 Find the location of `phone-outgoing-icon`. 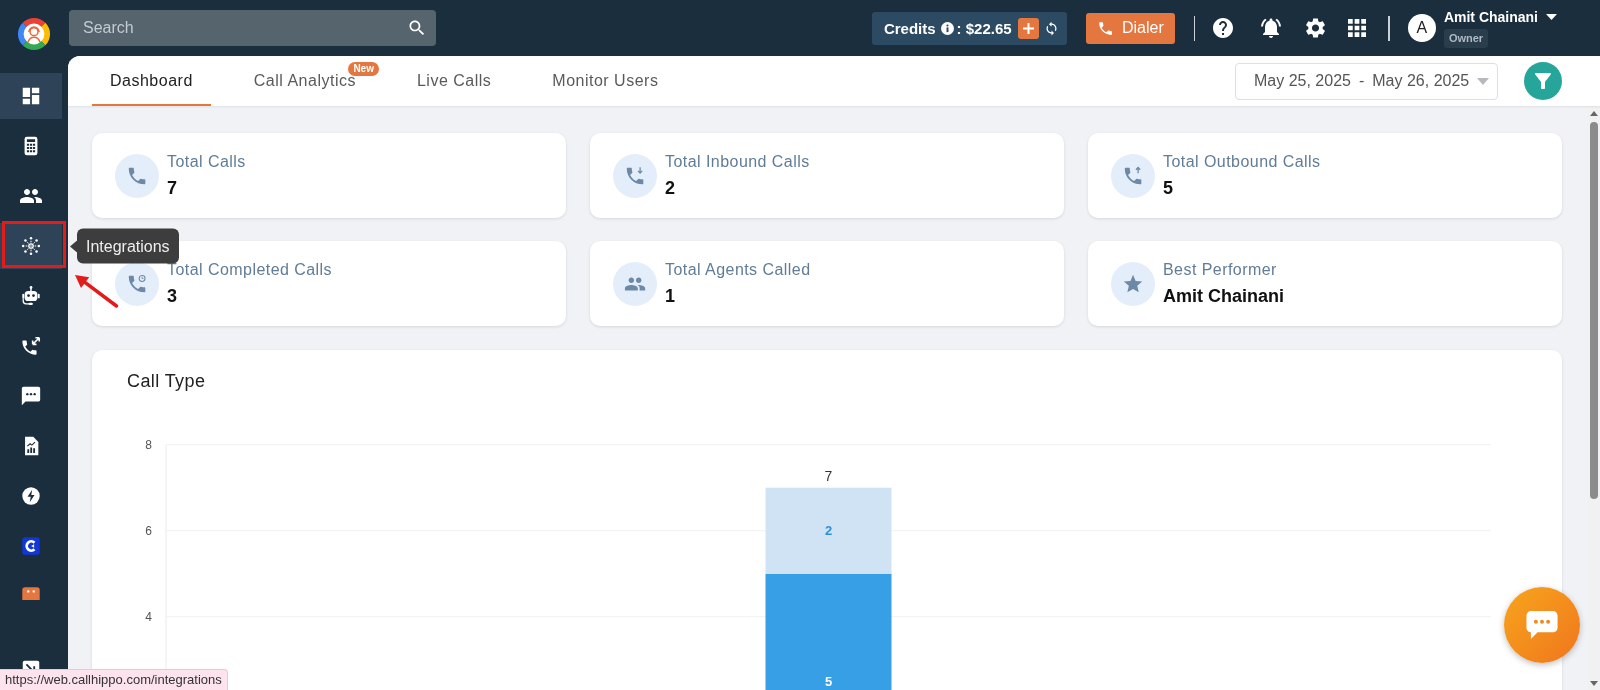

phone-outgoing-icon is located at coordinates (1133, 175).